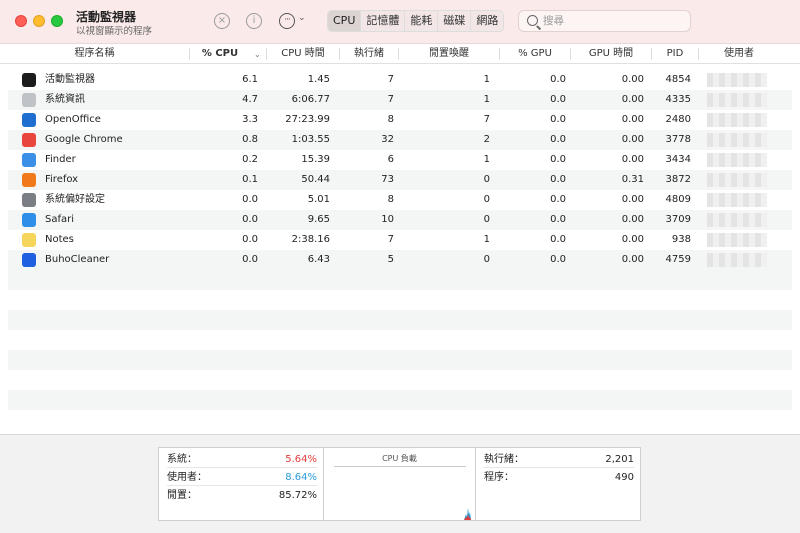 The height and width of the screenshot is (533, 800). Describe the element at coordinates (400, 160) in the screenshot. I see `table-row: Finder 0.2 15.39 6 1 0.0 0.00 3434` at that location.